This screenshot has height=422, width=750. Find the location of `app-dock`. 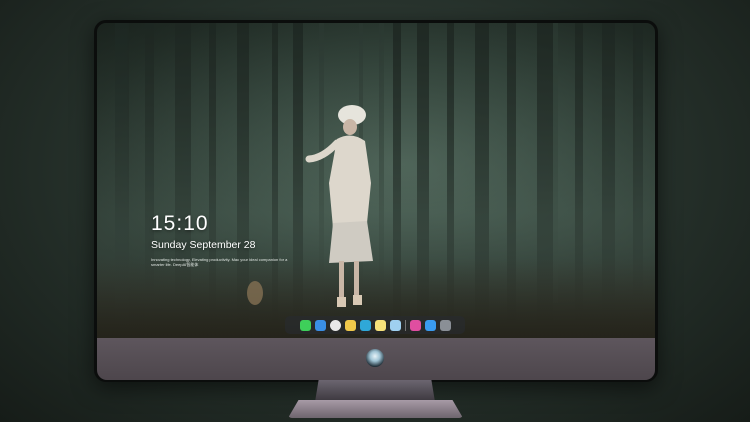

app-dock is located at coordinates (375, 325).